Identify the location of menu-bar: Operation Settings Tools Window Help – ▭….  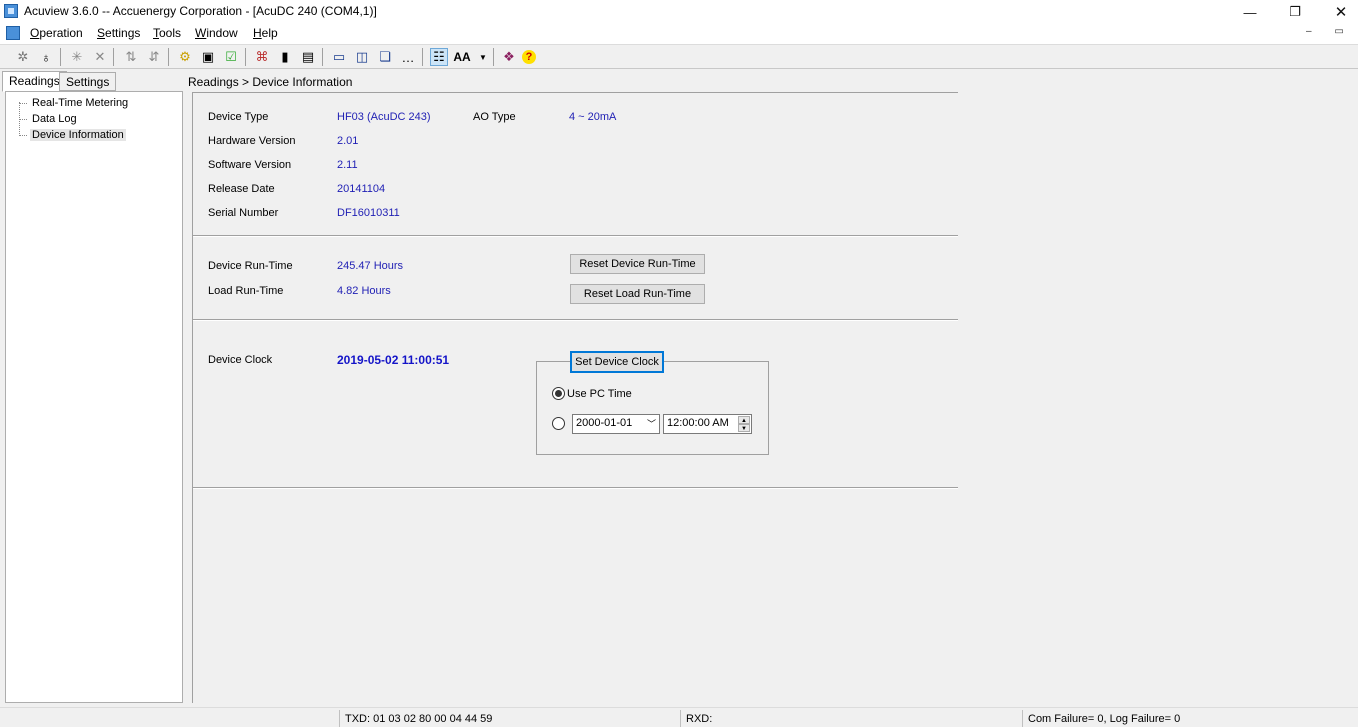
(679, 34).